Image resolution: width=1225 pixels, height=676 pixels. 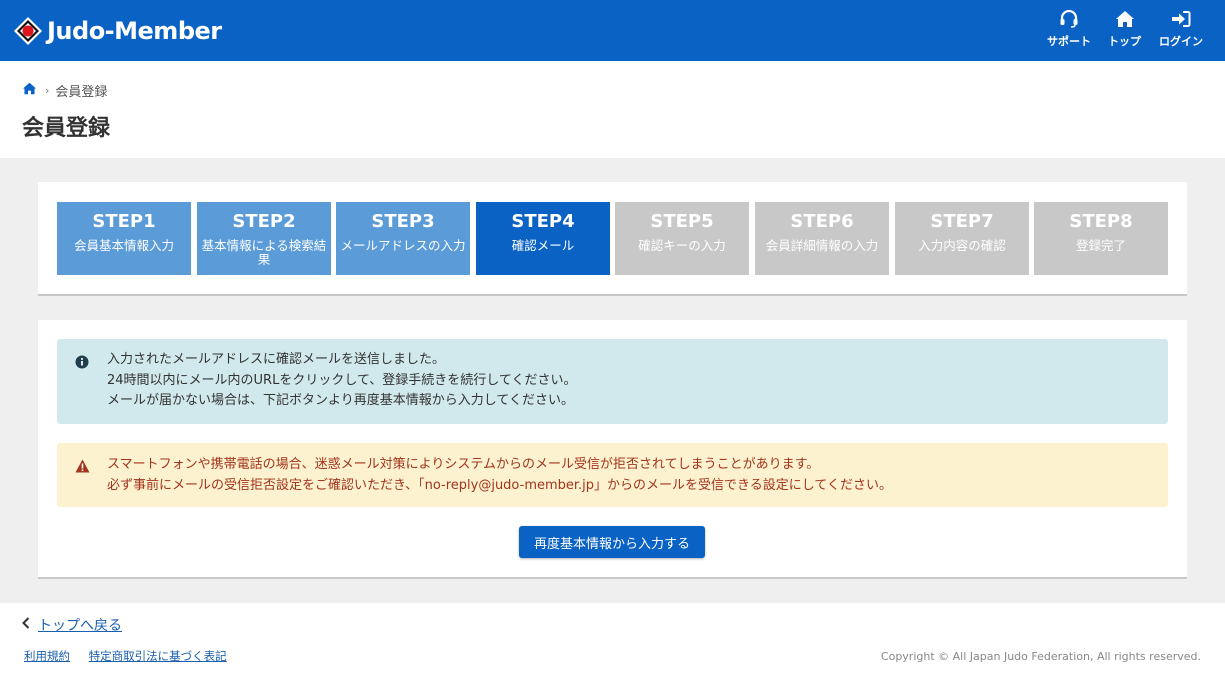 What do you see at coordinates (1181, 19) in the screenshot?
I see `sign-in-icon` at bounding box center [1181, 19].